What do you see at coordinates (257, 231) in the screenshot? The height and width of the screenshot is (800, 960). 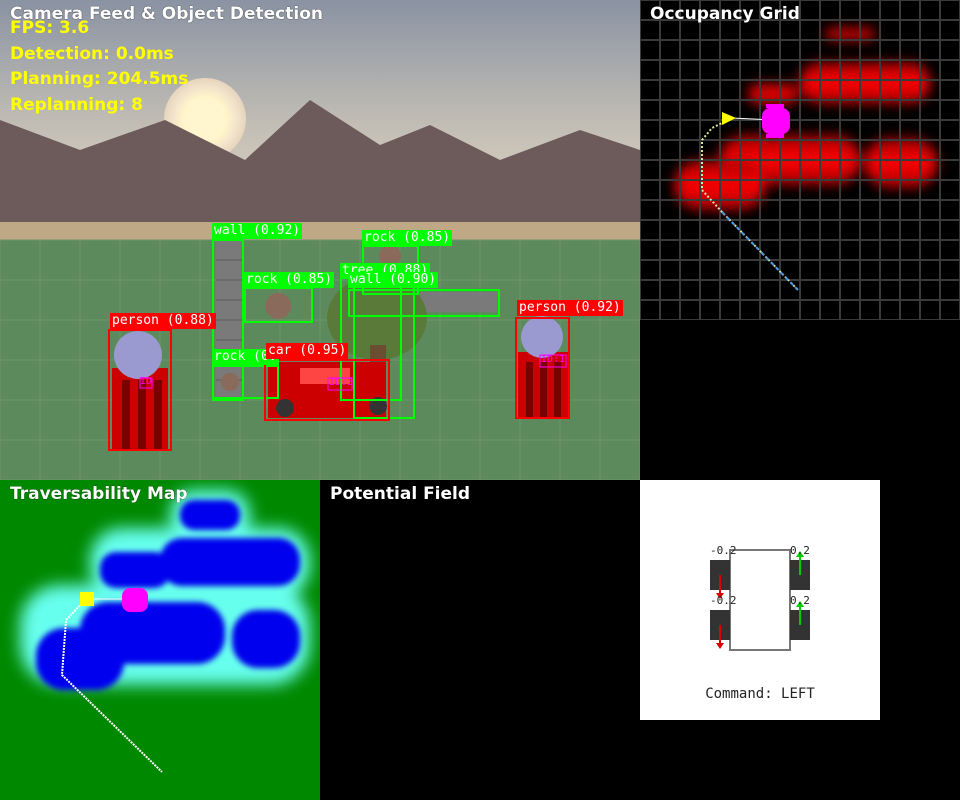 I see `detection-label: wall (0.92)` at bounding box center [257, 231].